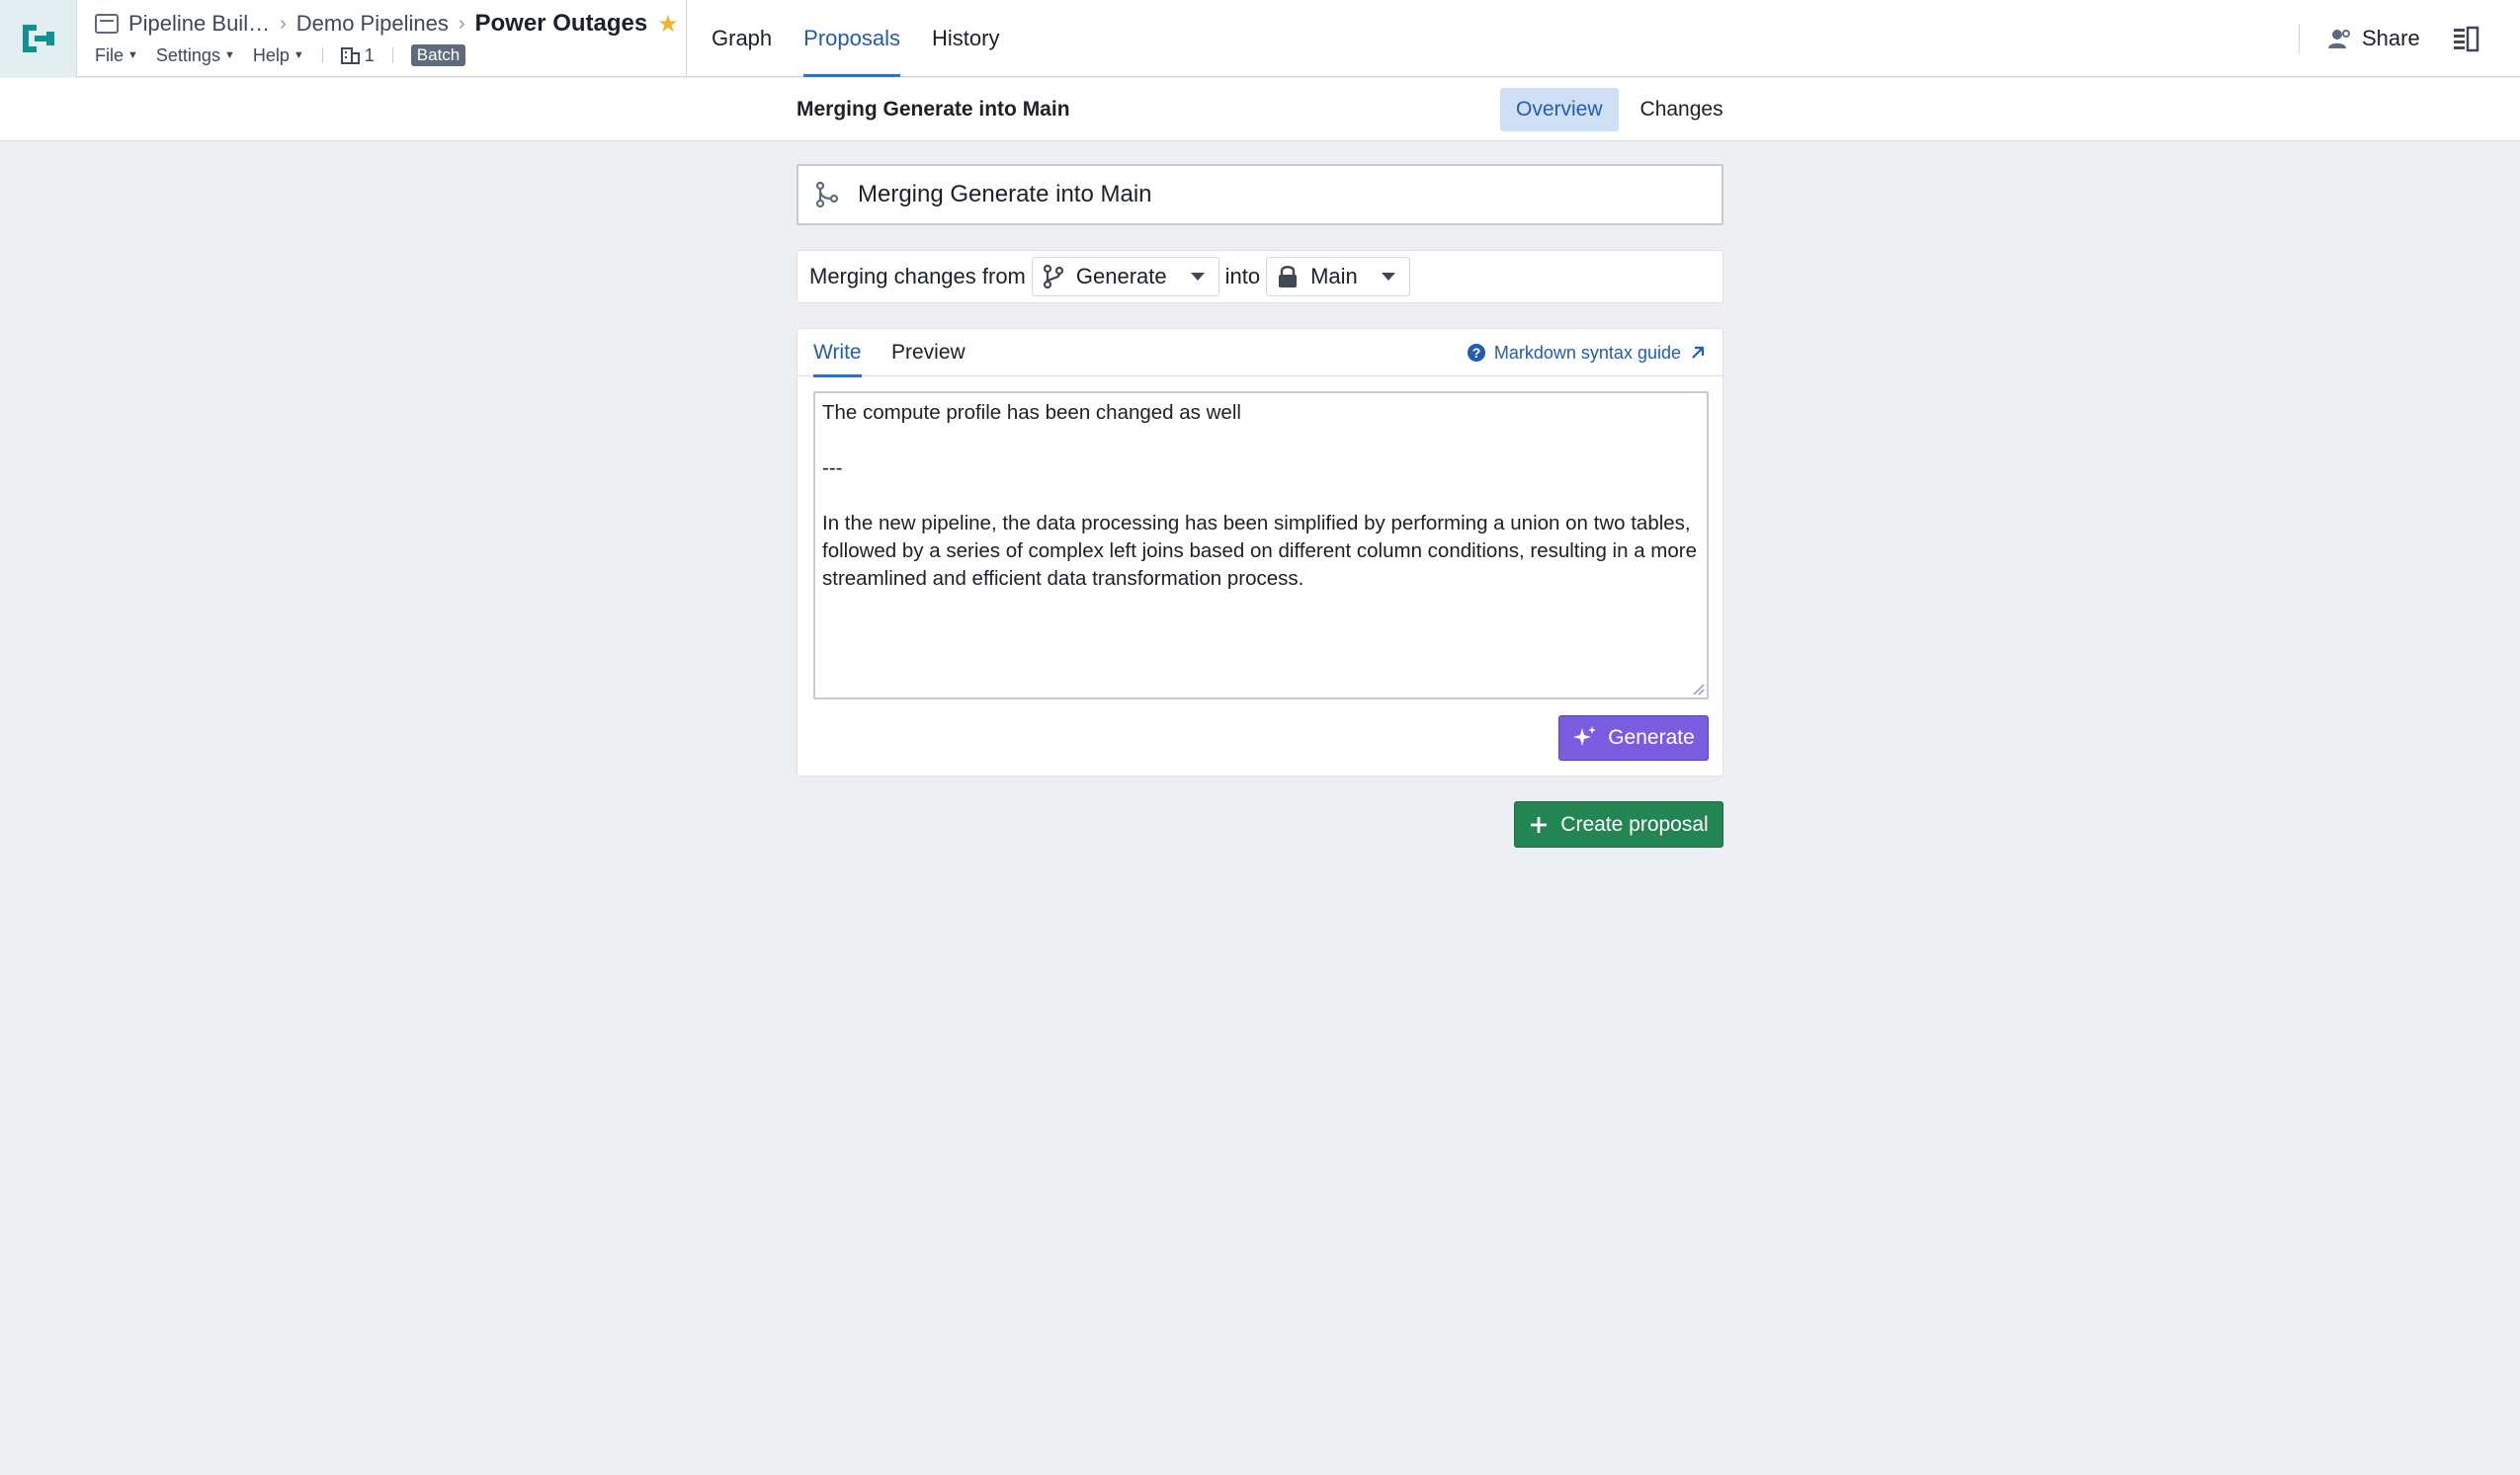 This screenshot has height=1475, width=2520. What do you see at coordinates (1651, 737) in the screenshot?
I see `generate-label: Generate` at bounding box center [1651, 737].